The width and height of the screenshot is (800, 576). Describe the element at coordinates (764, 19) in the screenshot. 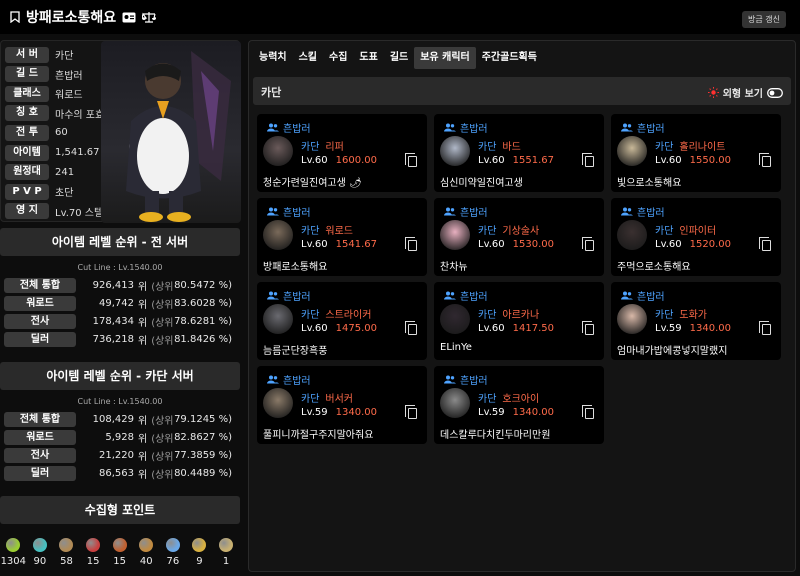

I see `refresh-button: 방금 갱신` at that location.